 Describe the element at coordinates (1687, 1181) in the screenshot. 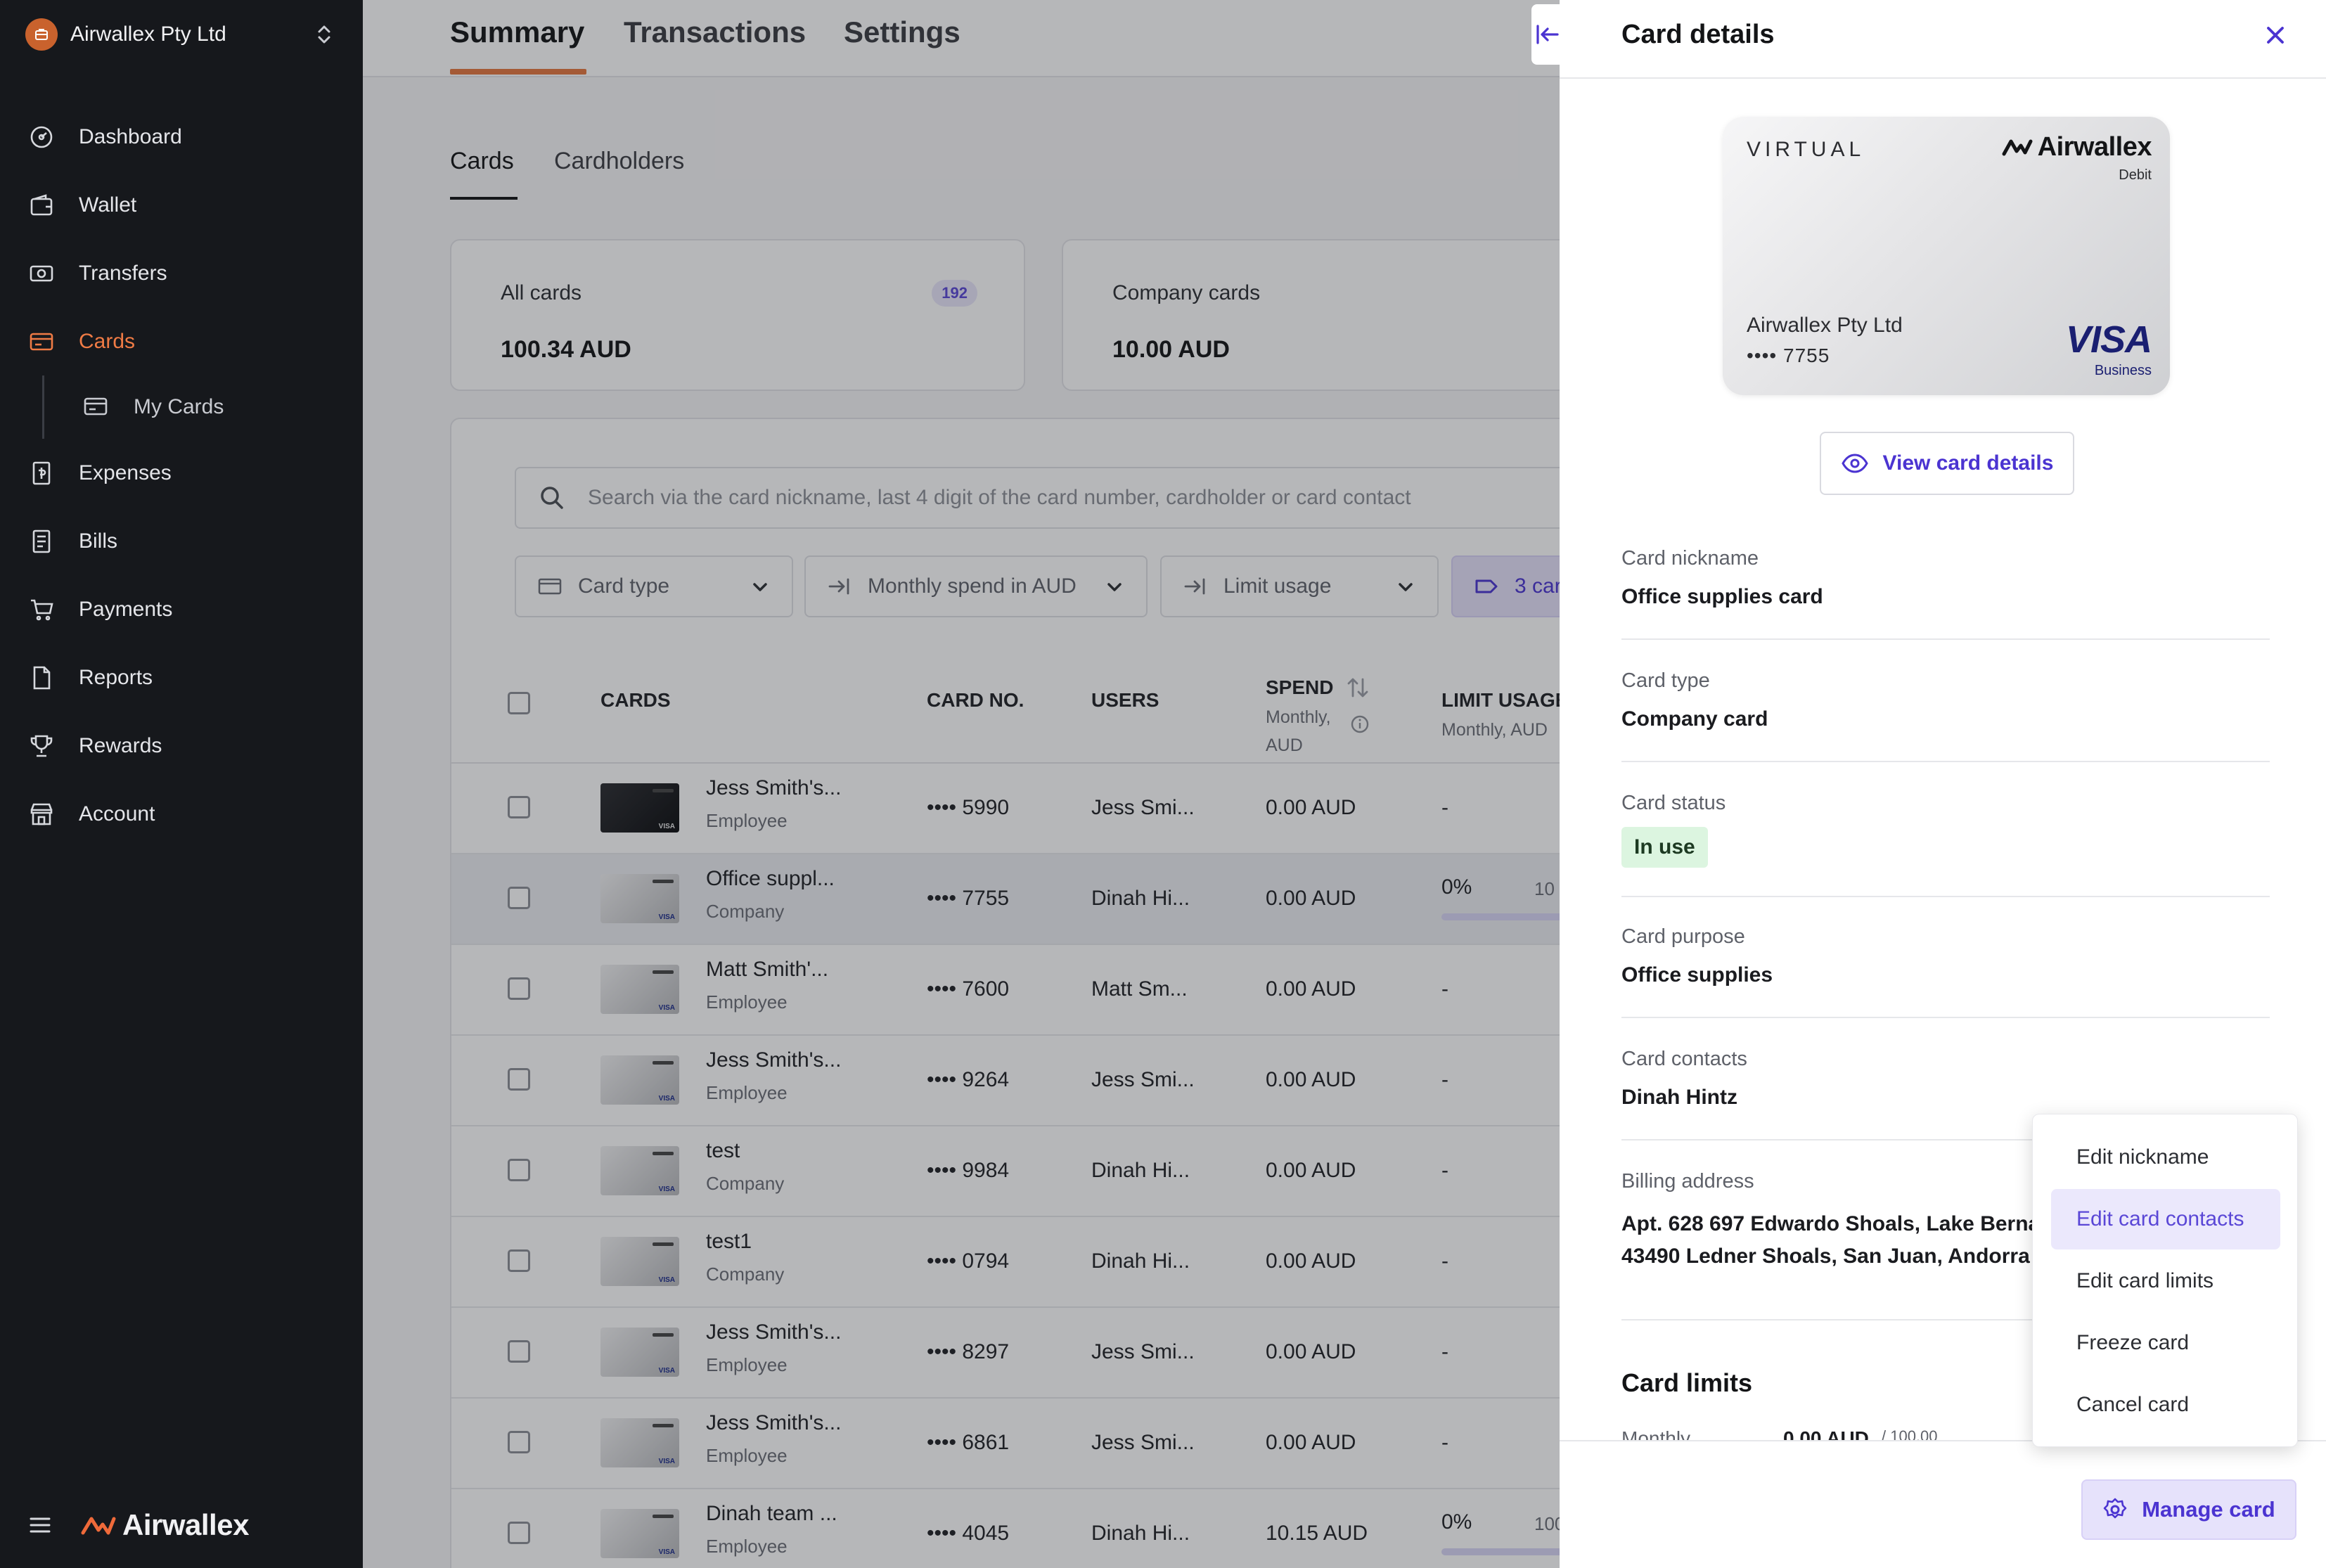

I see `field-label: Billing address` at that location.